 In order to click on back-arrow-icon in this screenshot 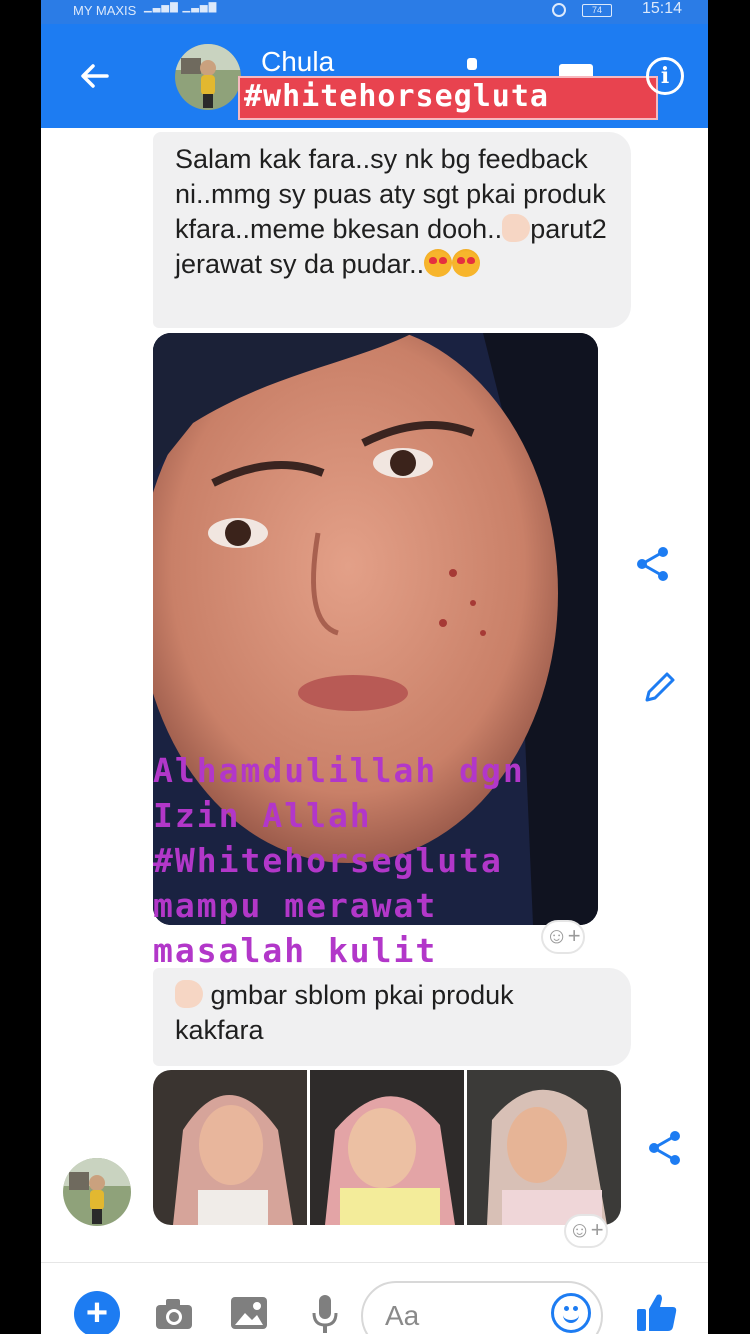, I will do `click(95, 76)`.